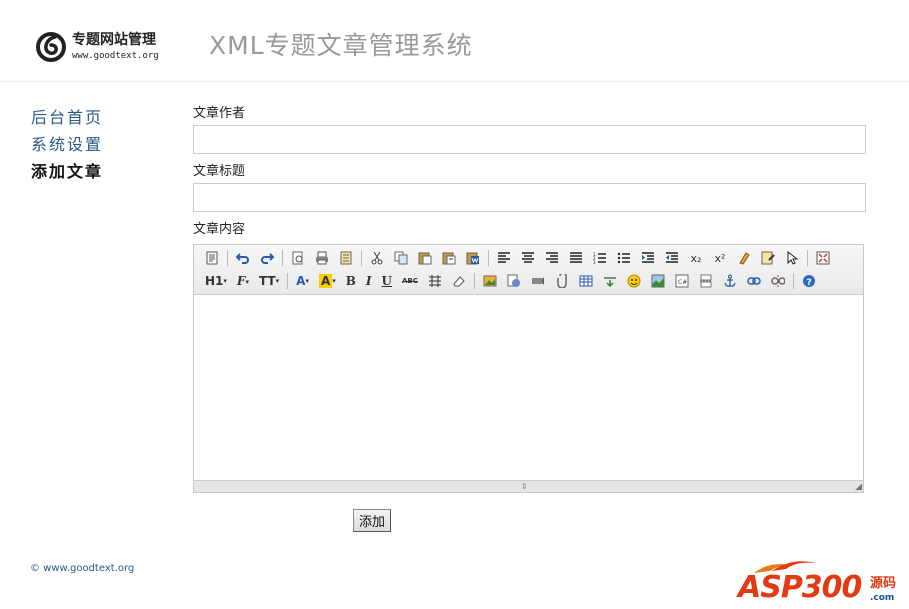 The height and width of the screenshot is (609, 909). What do you see at coordinates (243, 258) in the screenshot?
I see `undo-icon` at bounding box center [243, 258].